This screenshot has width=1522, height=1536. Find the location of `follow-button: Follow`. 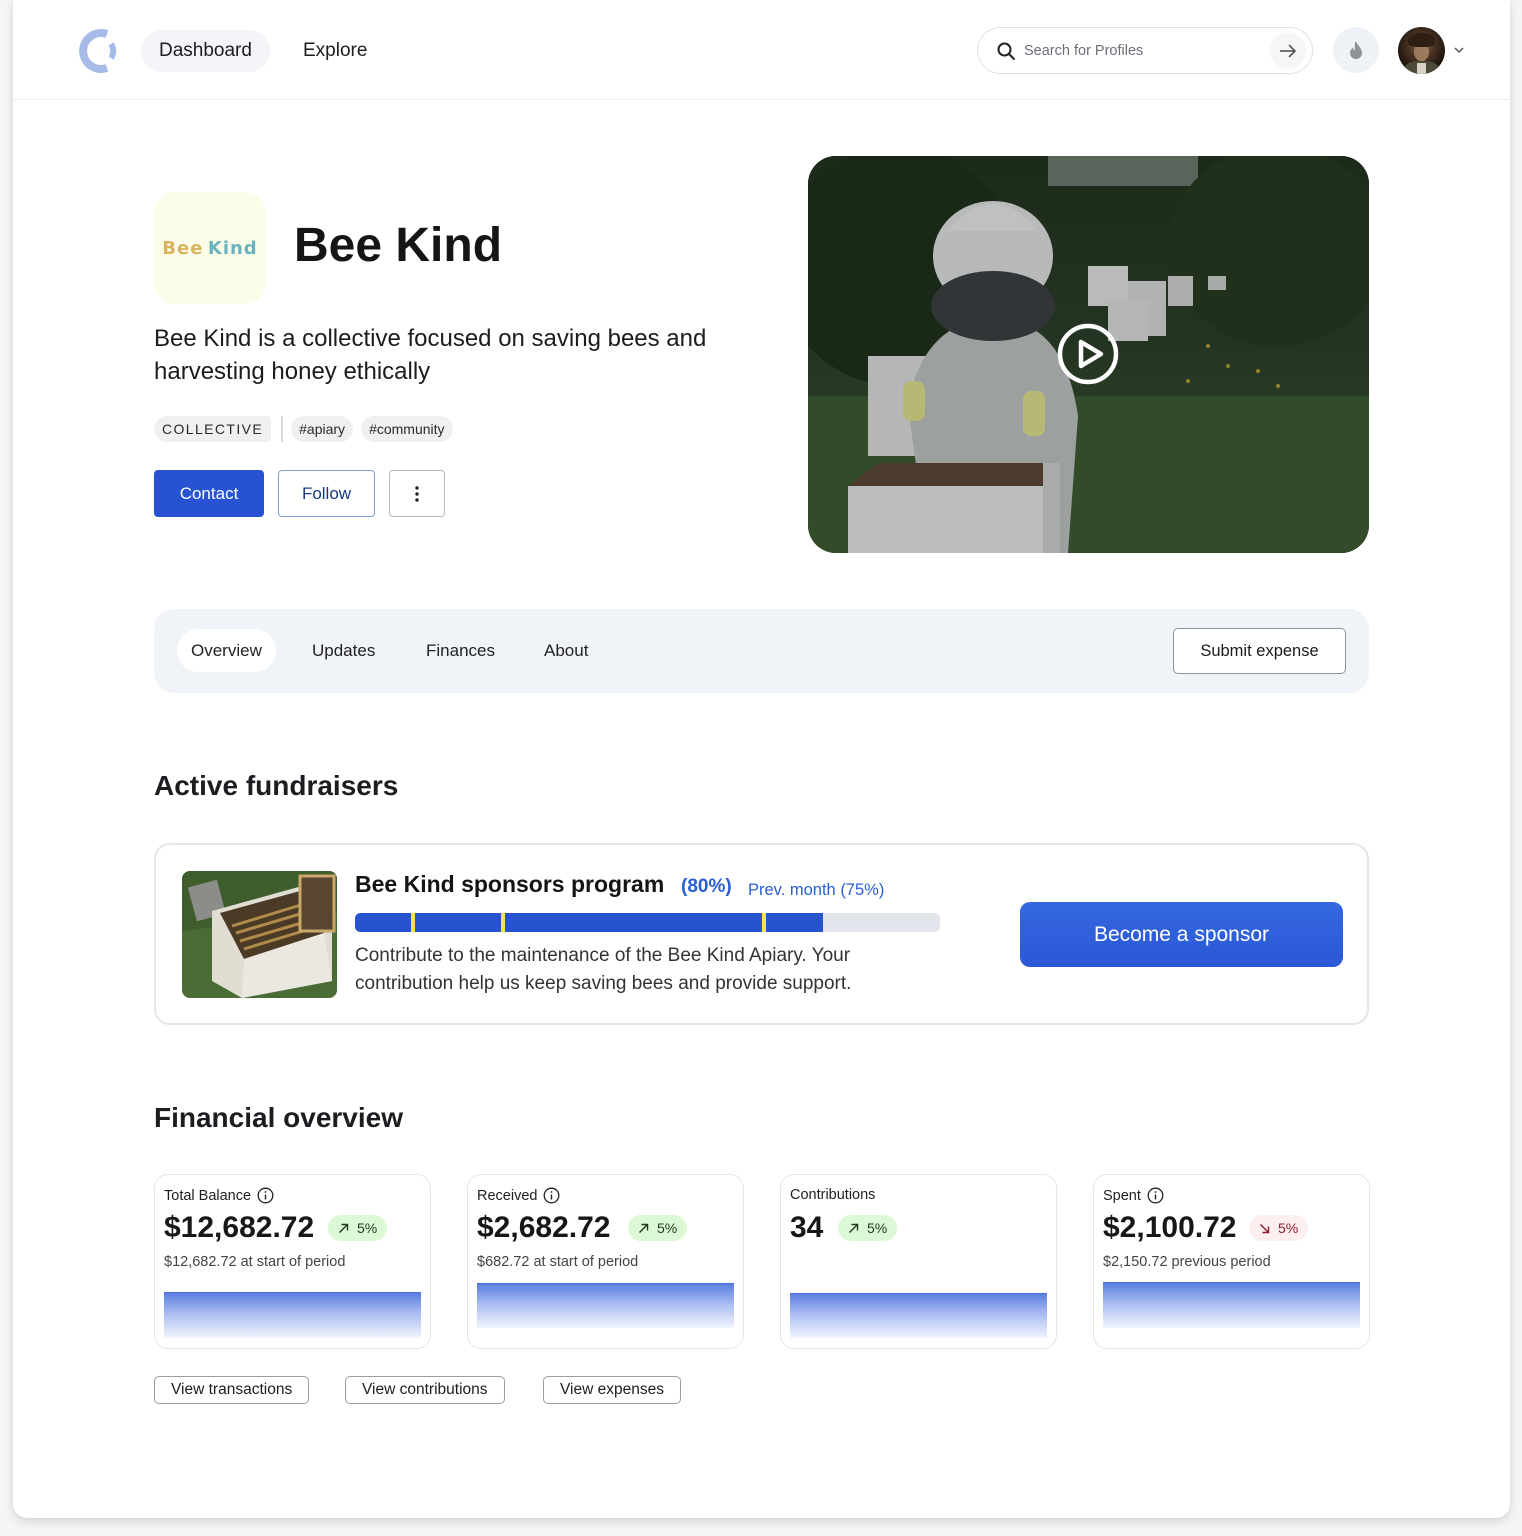

follow-button: Follow is located at coordinates (326, 493).